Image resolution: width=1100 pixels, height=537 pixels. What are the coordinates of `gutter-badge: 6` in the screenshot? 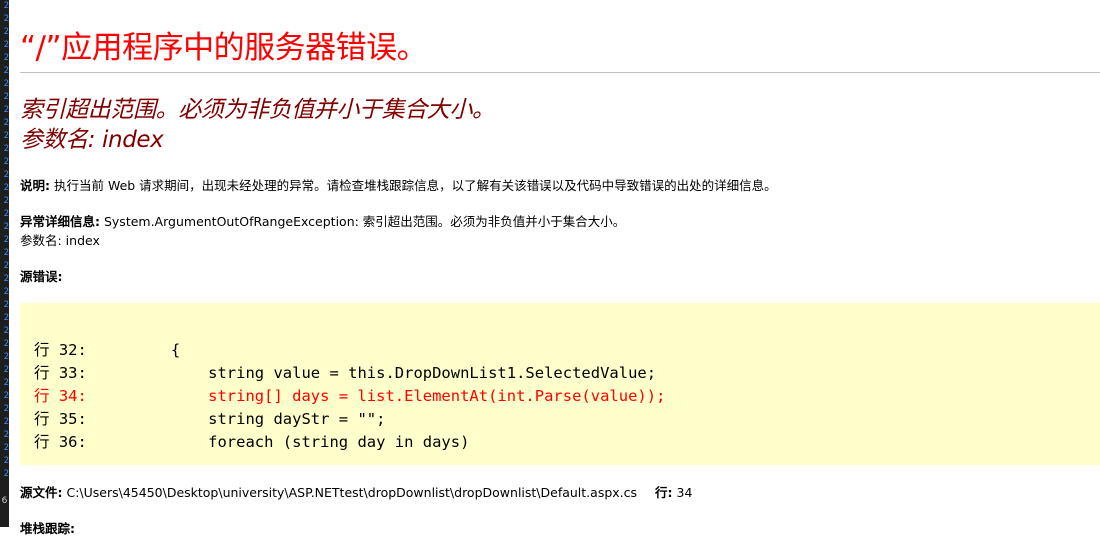 It's located at (4, 501).